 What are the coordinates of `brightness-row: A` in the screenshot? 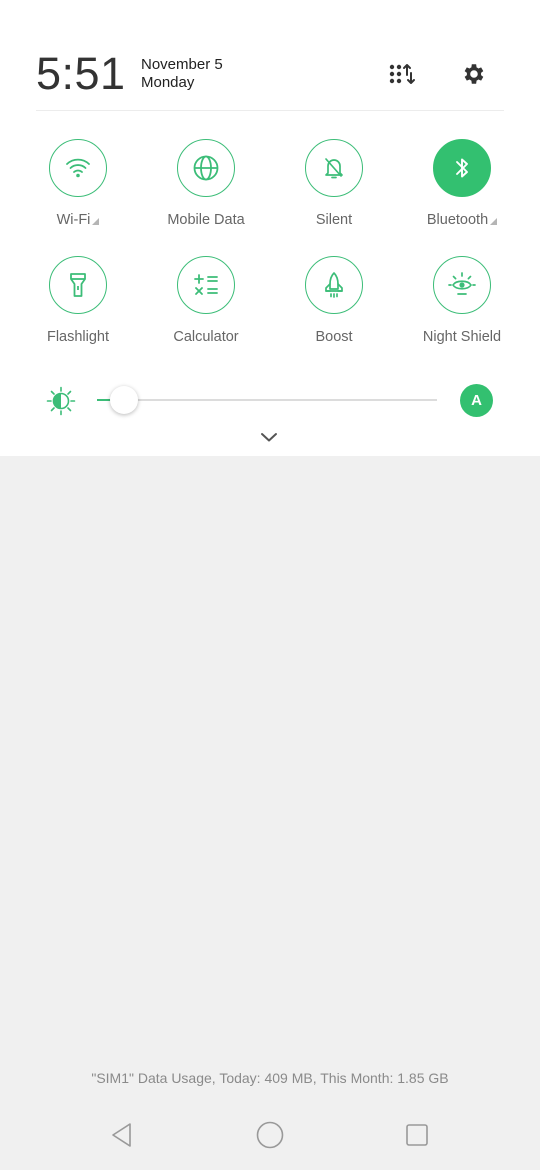 It's located at (270, 401).